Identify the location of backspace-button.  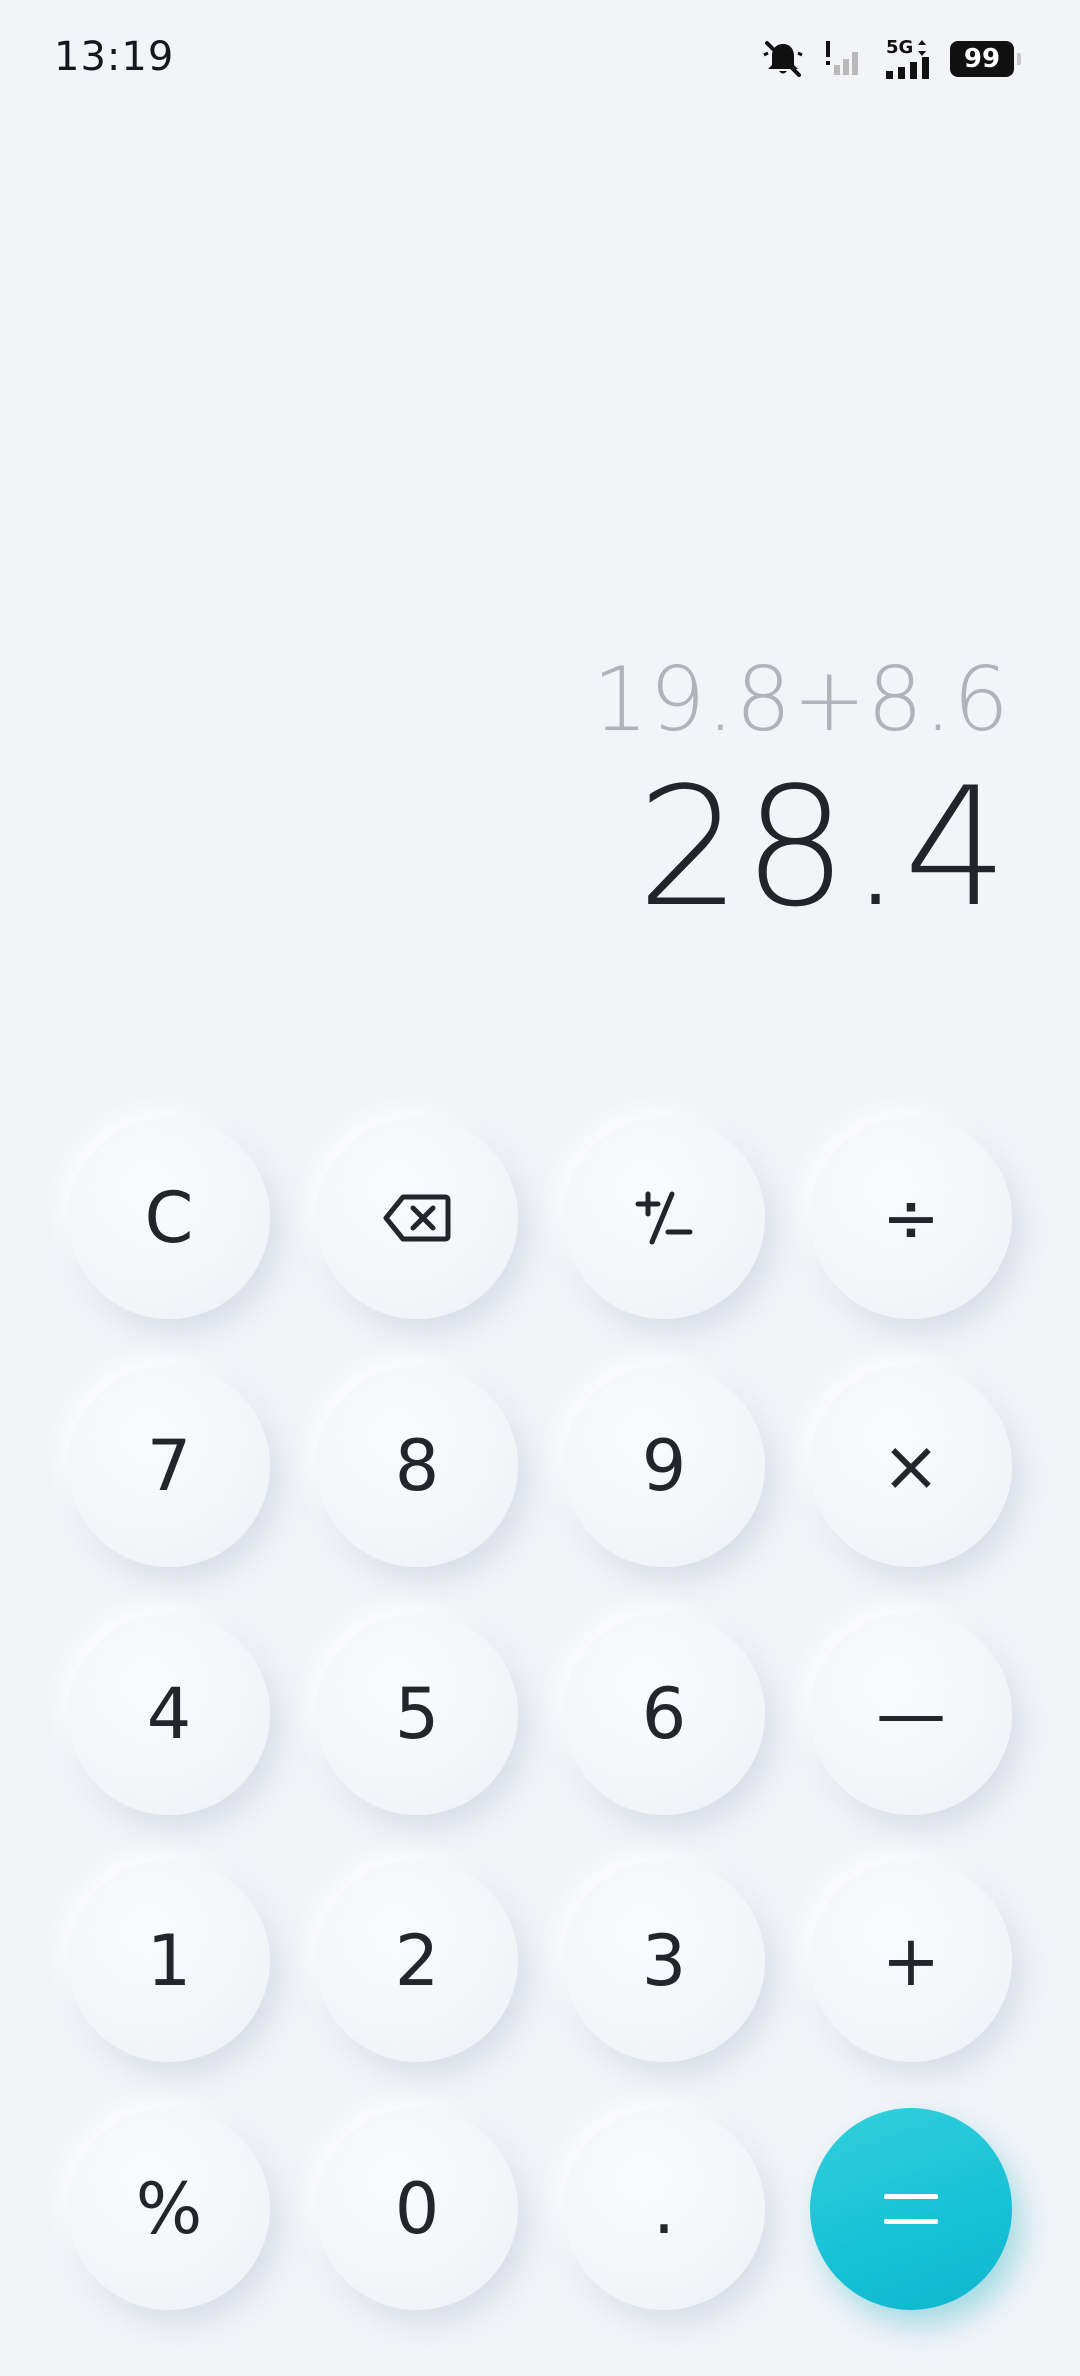
(417, 1218).